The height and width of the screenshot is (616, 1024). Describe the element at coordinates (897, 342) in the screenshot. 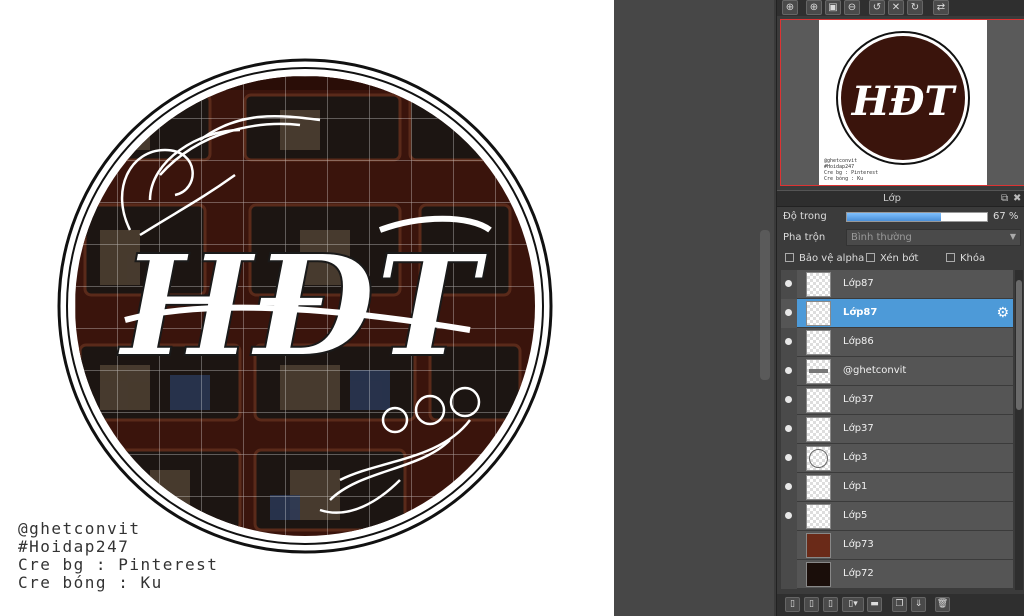

I see `layer-row: Lớp86` at that location.